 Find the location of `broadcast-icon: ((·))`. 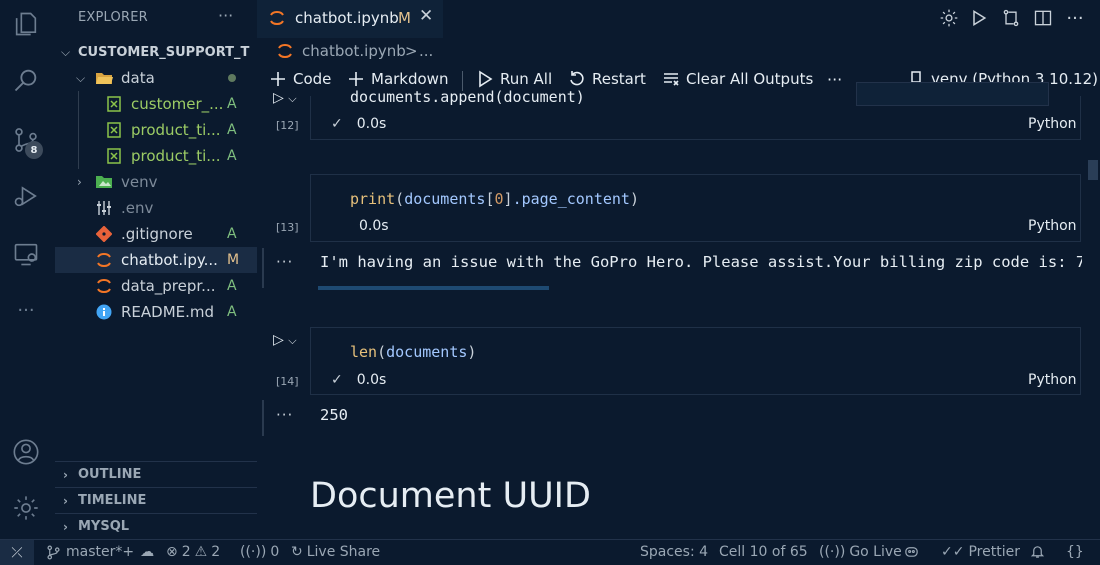

broadcast-icon: ((·)) is located at coordinates (832, 552).